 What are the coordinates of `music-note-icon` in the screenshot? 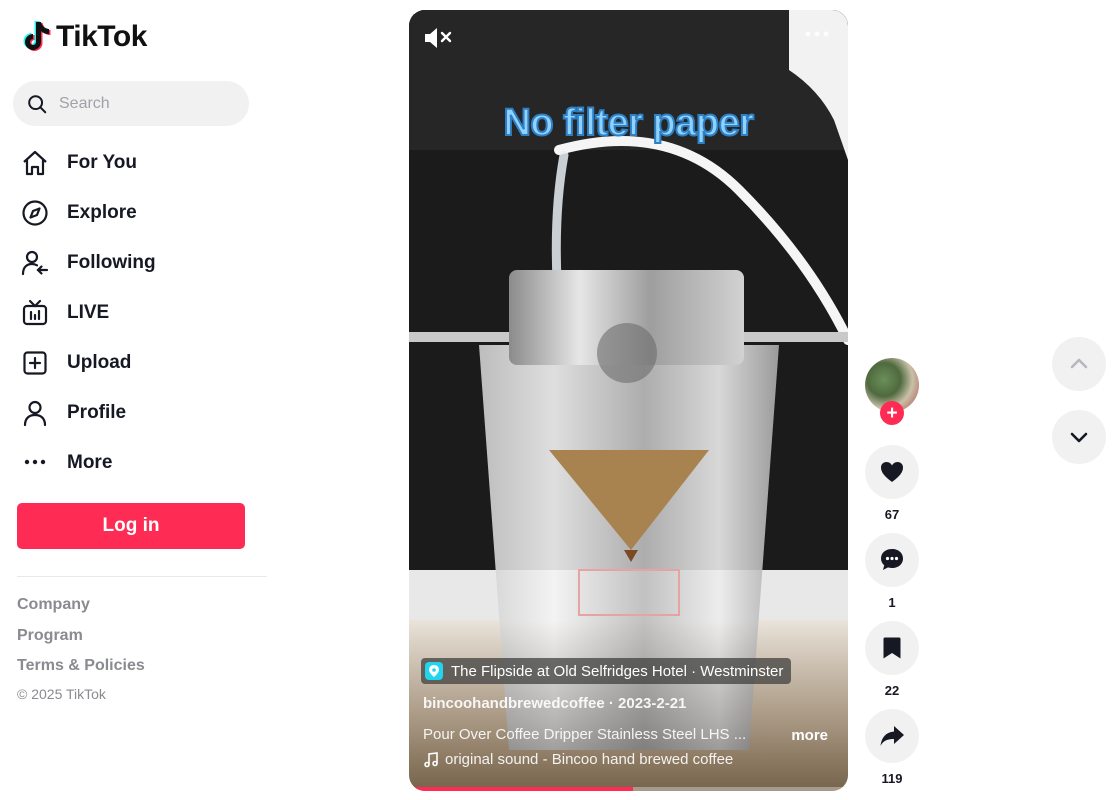 It's located at (431, 759).